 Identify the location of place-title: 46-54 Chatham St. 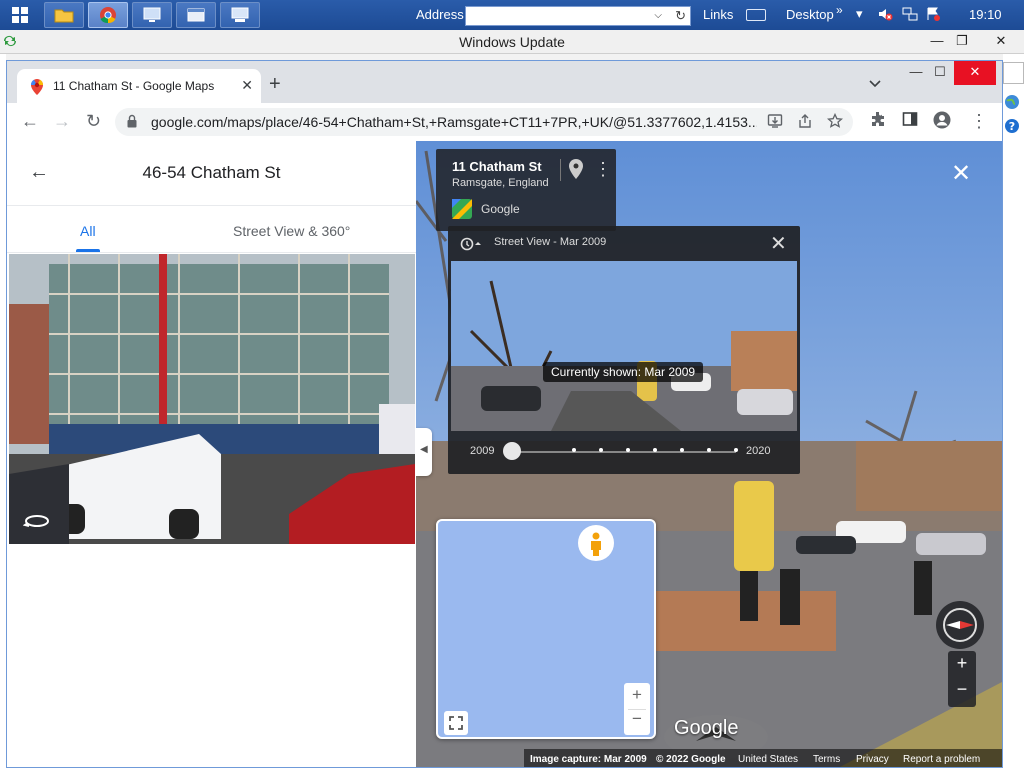
(211, 172).